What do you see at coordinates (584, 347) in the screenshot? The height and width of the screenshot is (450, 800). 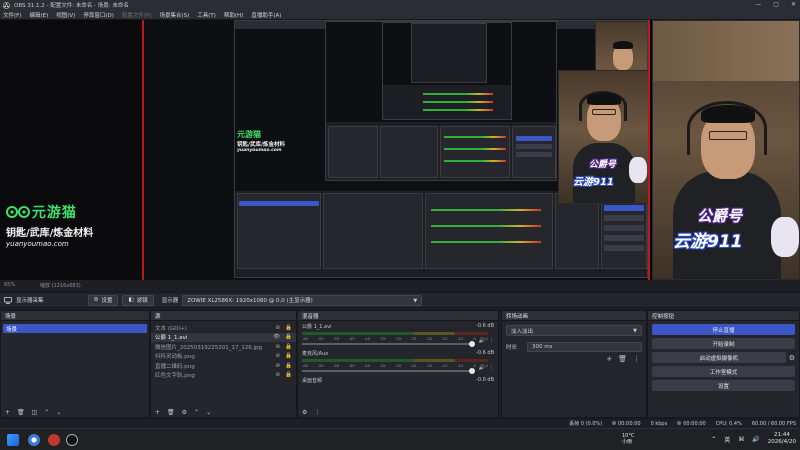 I see `duration-input: 300 ms` at bounding box center [584, 347].